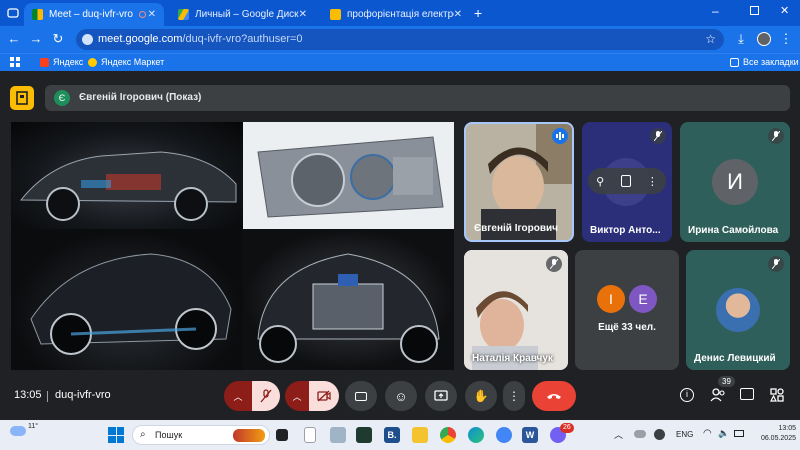  What do you see at coordinates (718, 397) in the screenshot?
I see `people-icon` at bounding box center [718, 397].